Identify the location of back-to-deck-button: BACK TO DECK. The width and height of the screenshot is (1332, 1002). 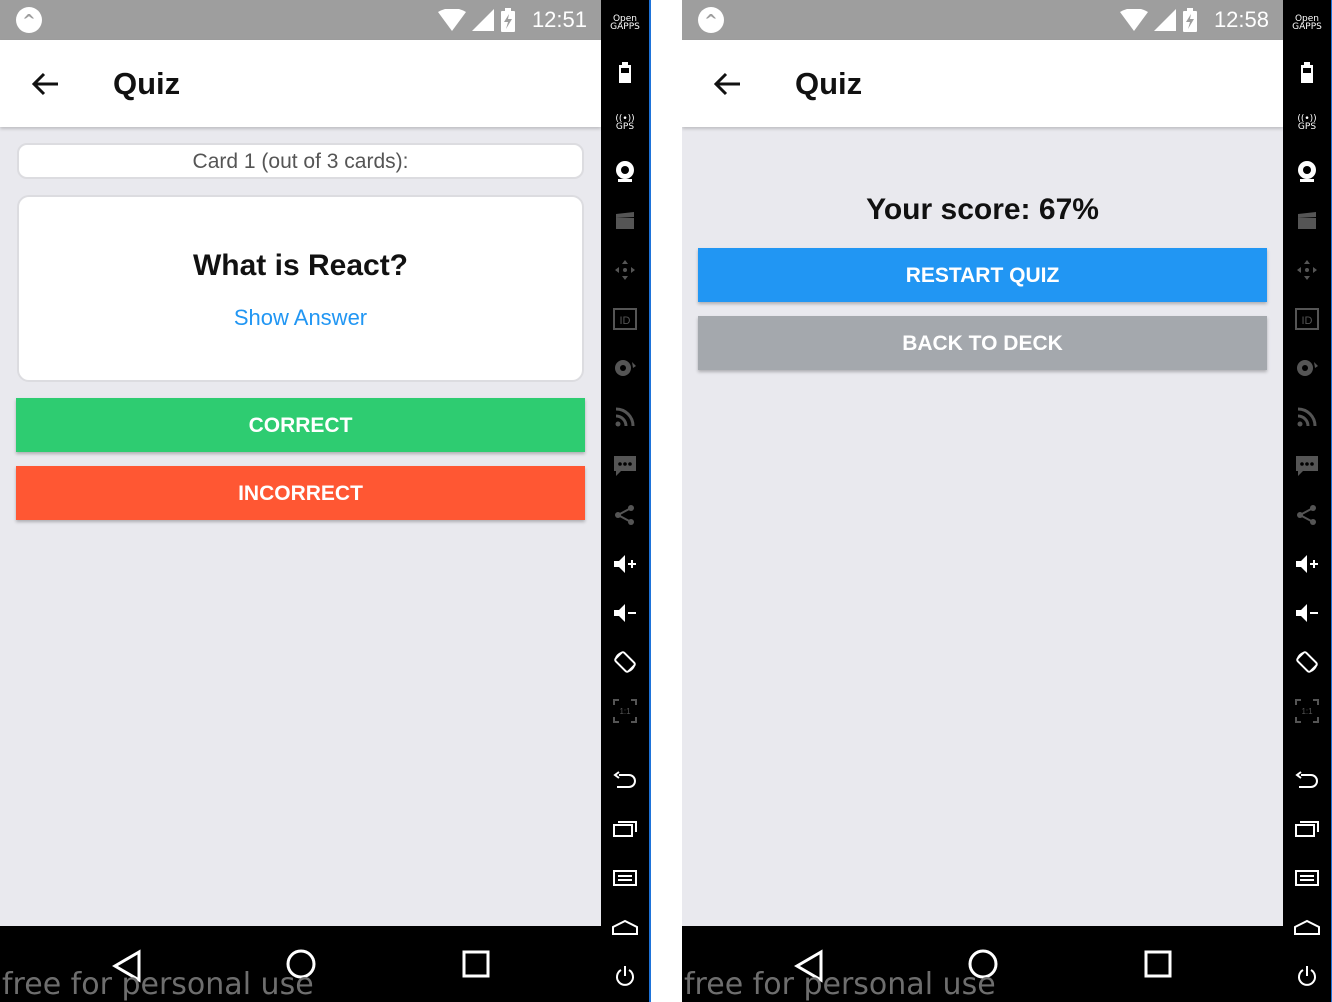
(982, 343).